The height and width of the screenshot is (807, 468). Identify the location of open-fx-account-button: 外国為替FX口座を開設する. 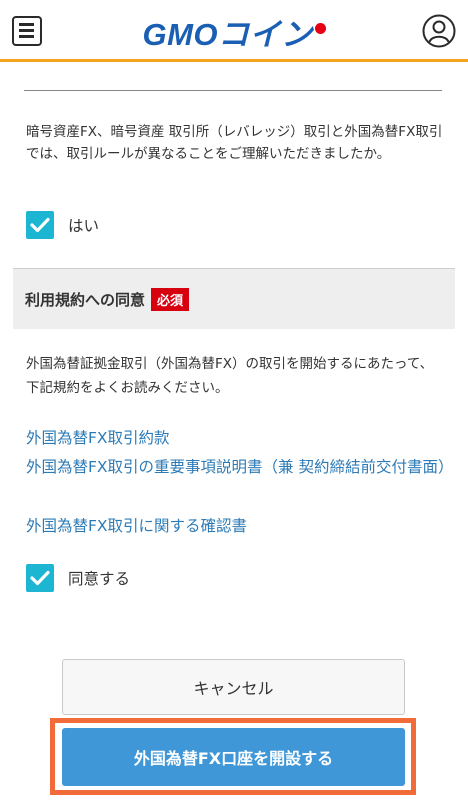
(233, 757).